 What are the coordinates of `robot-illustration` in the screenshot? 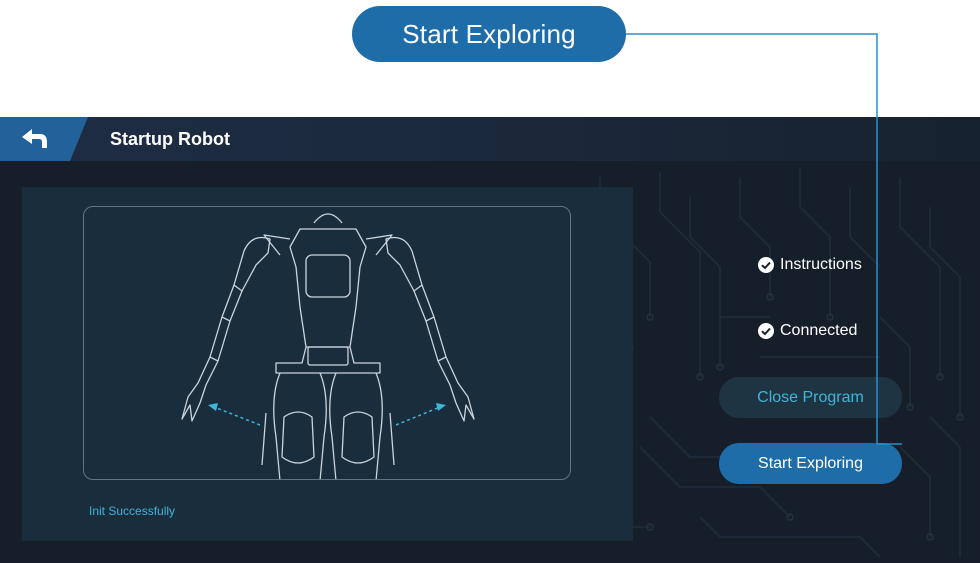 It's located at (328, 346).